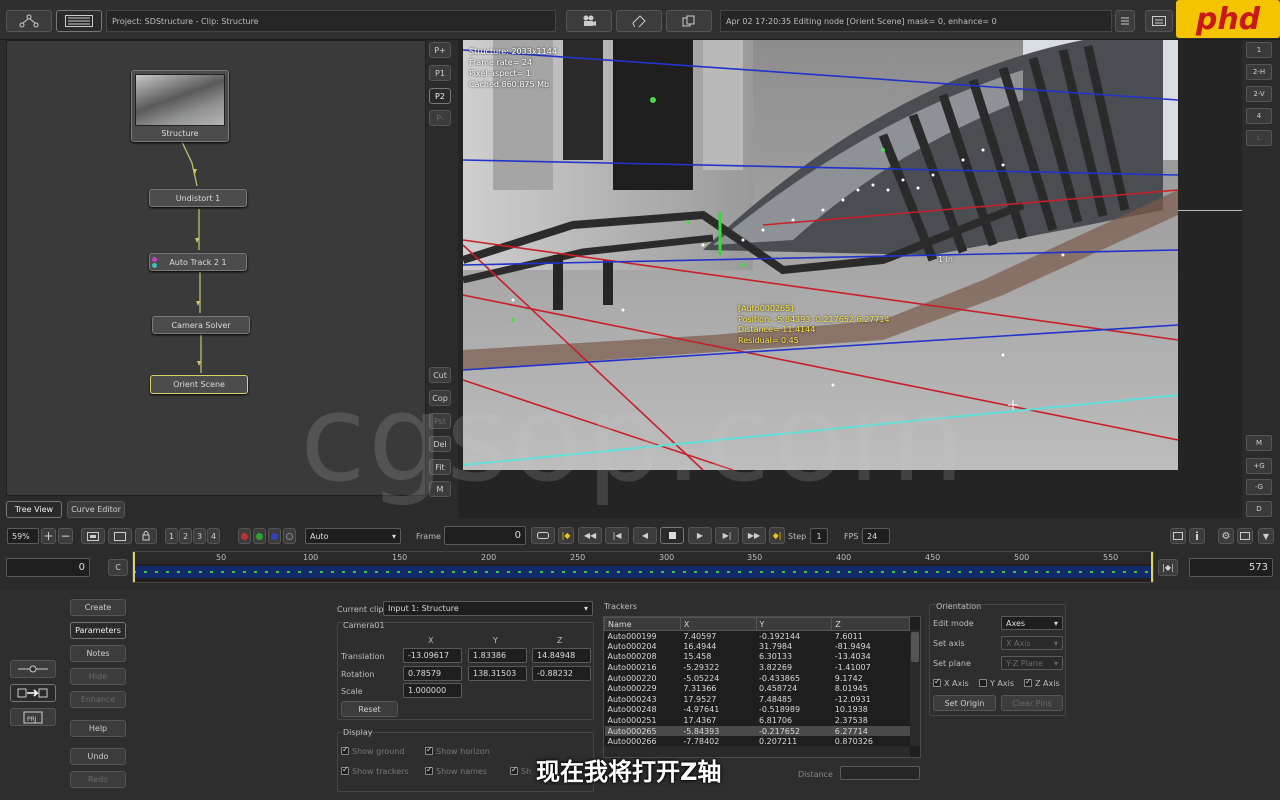 Image resolution: width=1280 pixels, height=800 pixels. I want to click on panel-toggle-icon, so click(1178, 536).